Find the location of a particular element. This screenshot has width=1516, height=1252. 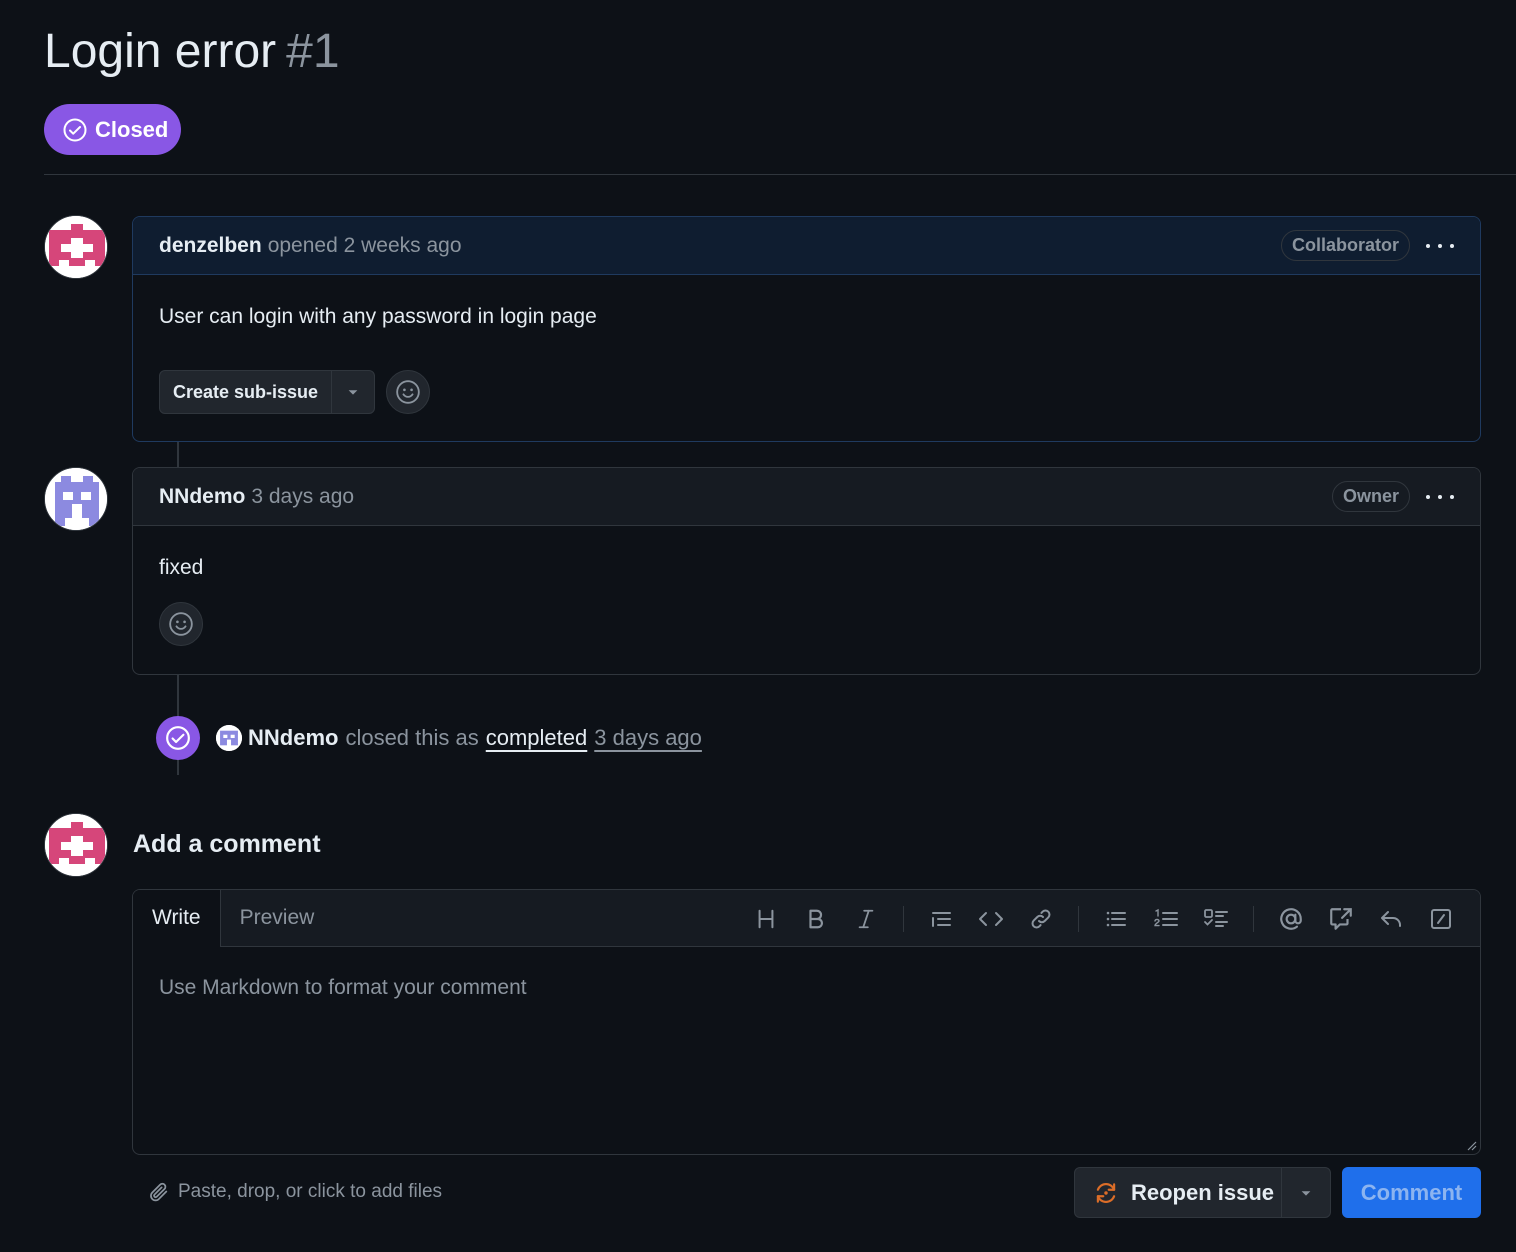

saved-reply-icon is located at coordinates (1391, 918).